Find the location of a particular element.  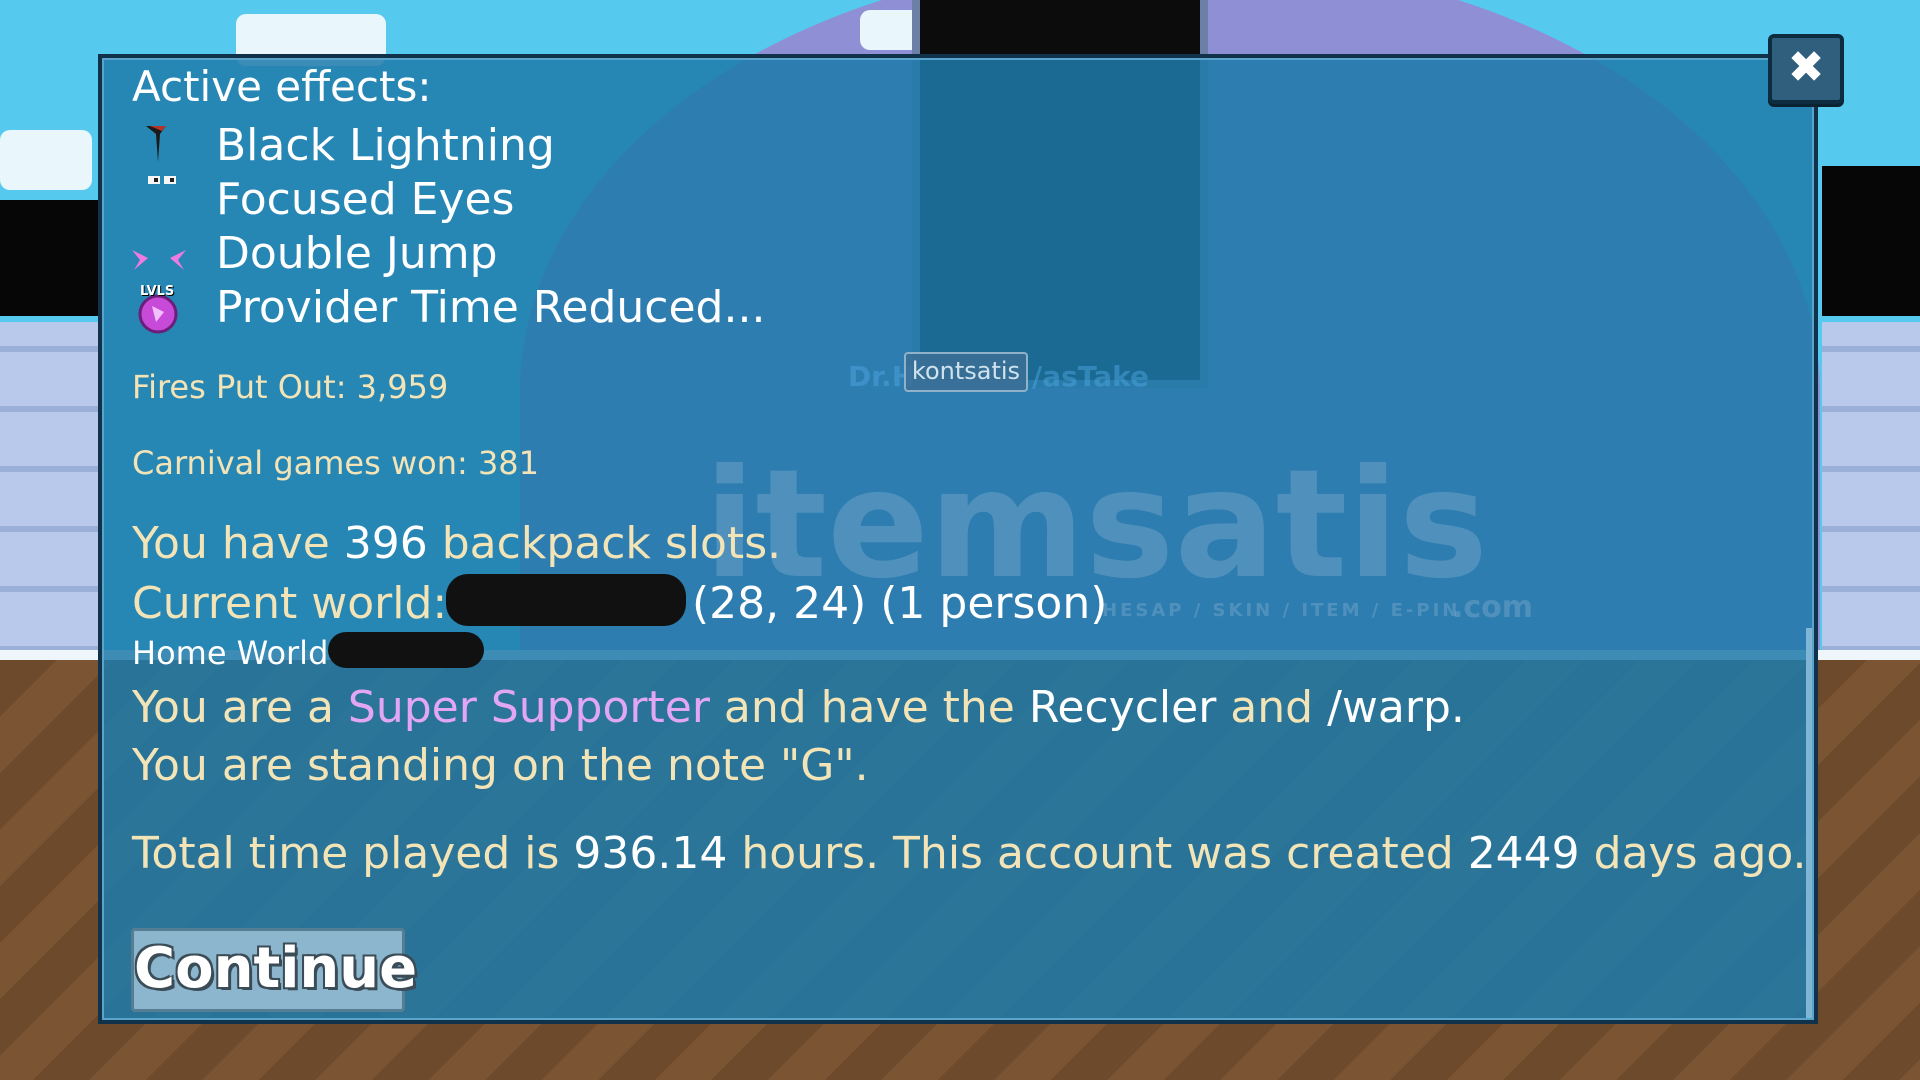

warp-command: /warp. is located at coordinates (1396, 707).